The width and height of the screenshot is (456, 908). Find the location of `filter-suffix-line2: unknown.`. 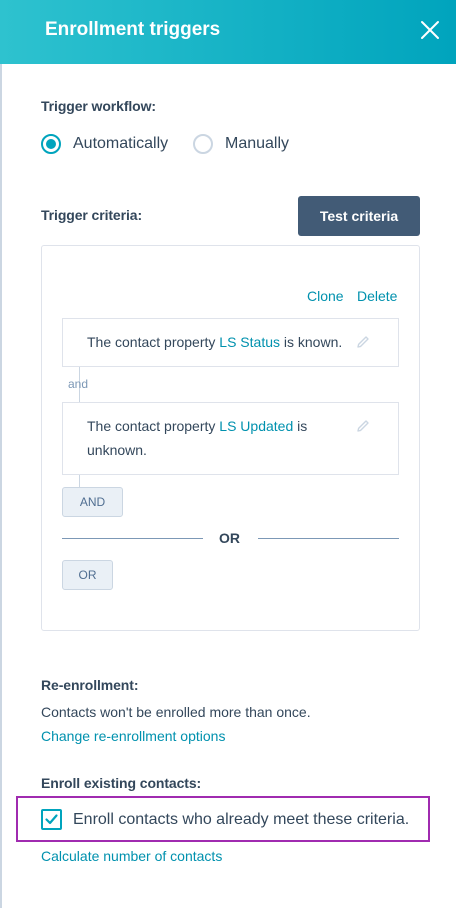

filter-suffix-line2: unknown. is located at coordinates (117, 450).